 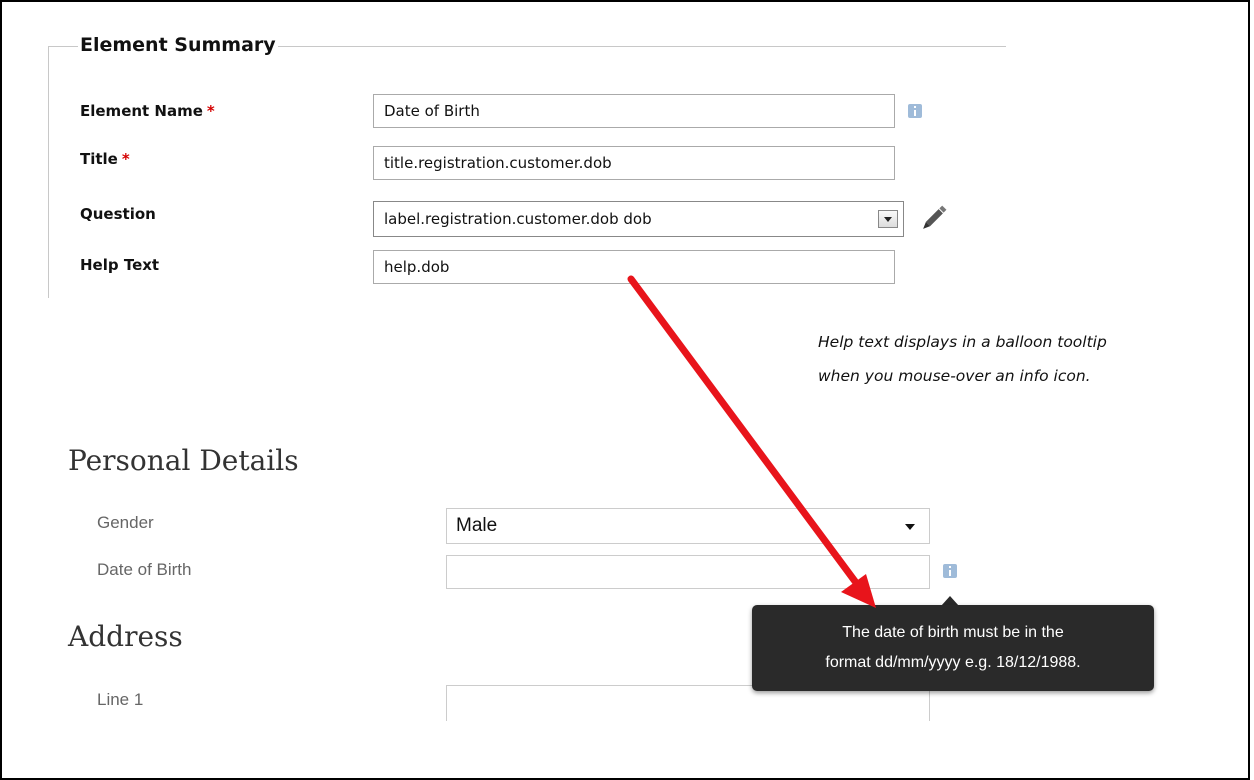 I want to click on title-label-text: Title, so click(x=99, y=159).